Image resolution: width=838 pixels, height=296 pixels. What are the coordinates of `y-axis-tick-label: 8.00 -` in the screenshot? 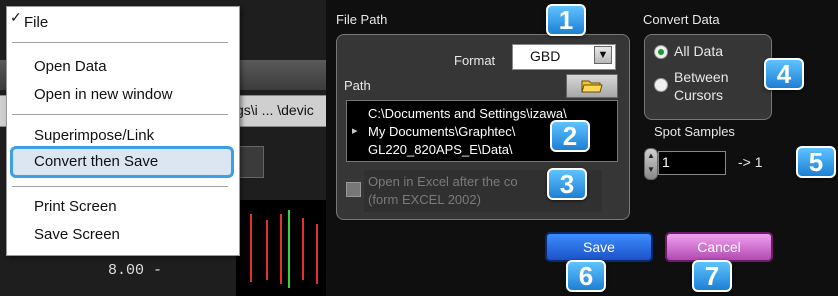 It's located at (135, 270).